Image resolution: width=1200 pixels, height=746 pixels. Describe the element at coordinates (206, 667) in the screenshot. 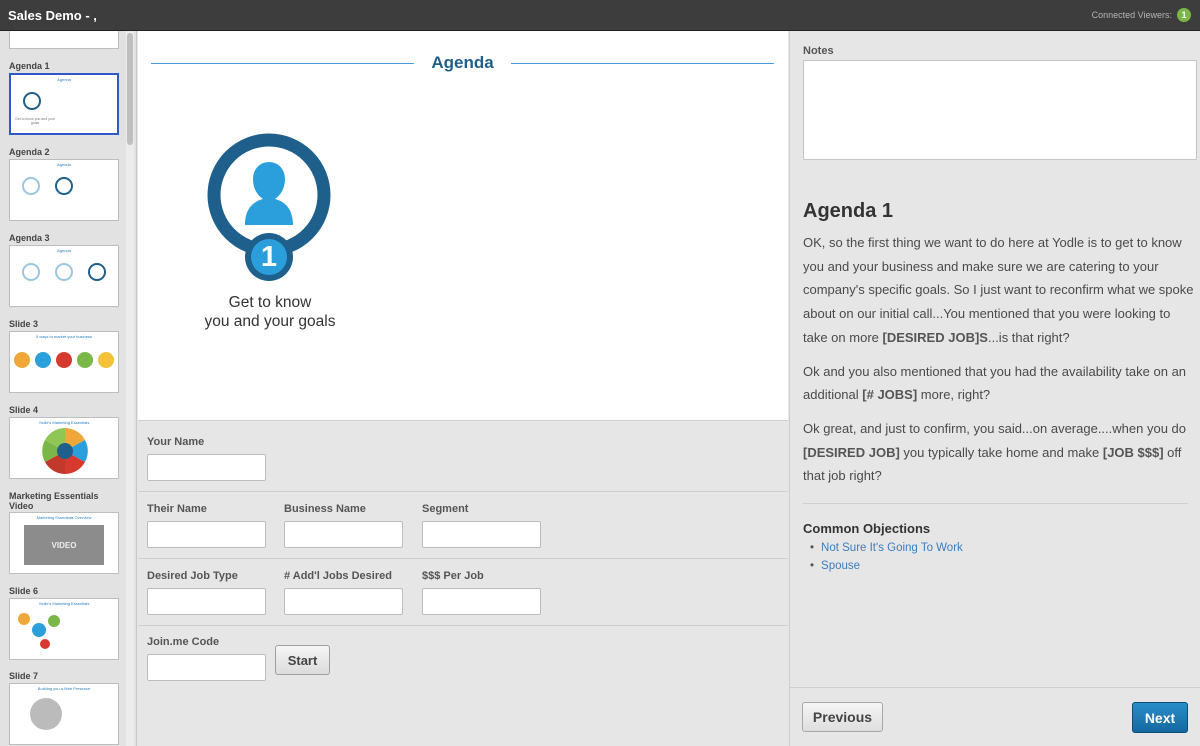

I see `joinme-code-input` at that location.